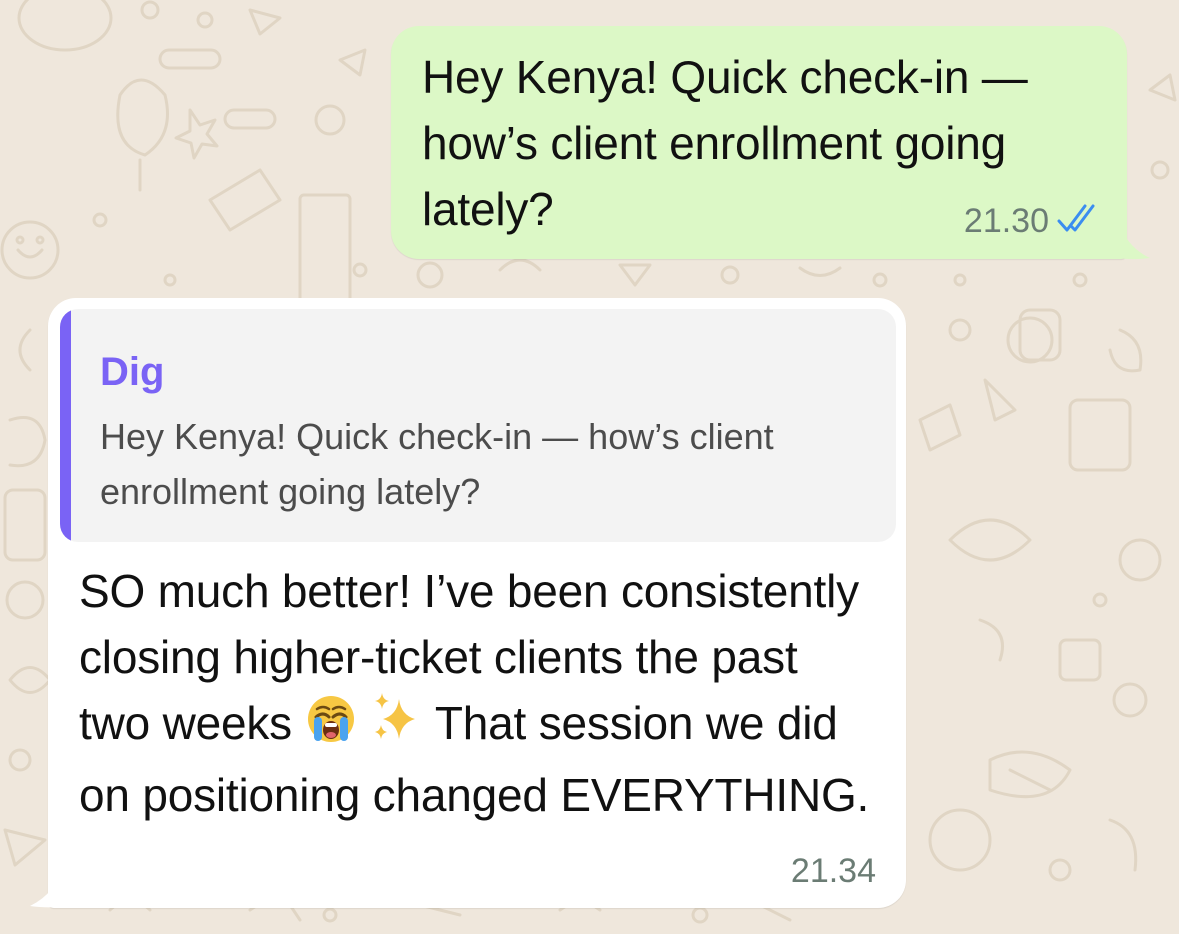  I want to click on incoming-bubble-tail, so click(55, 890).